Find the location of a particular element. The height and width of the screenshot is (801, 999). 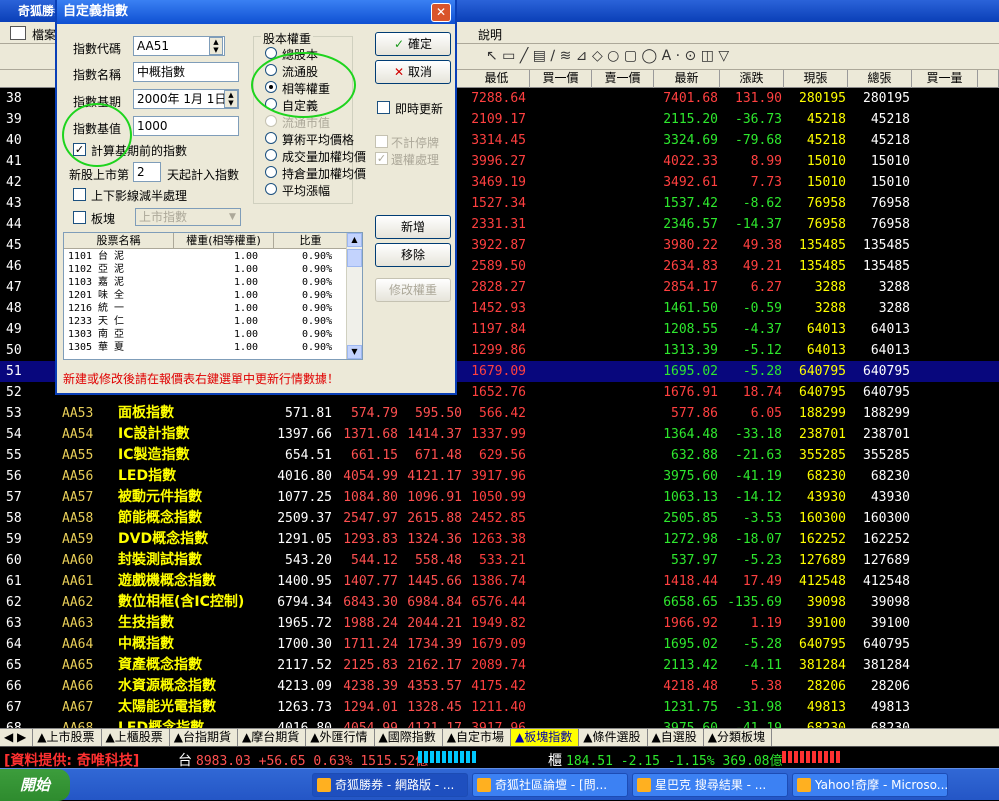

cell-total: 640795 is located at coordinates (886, 644).